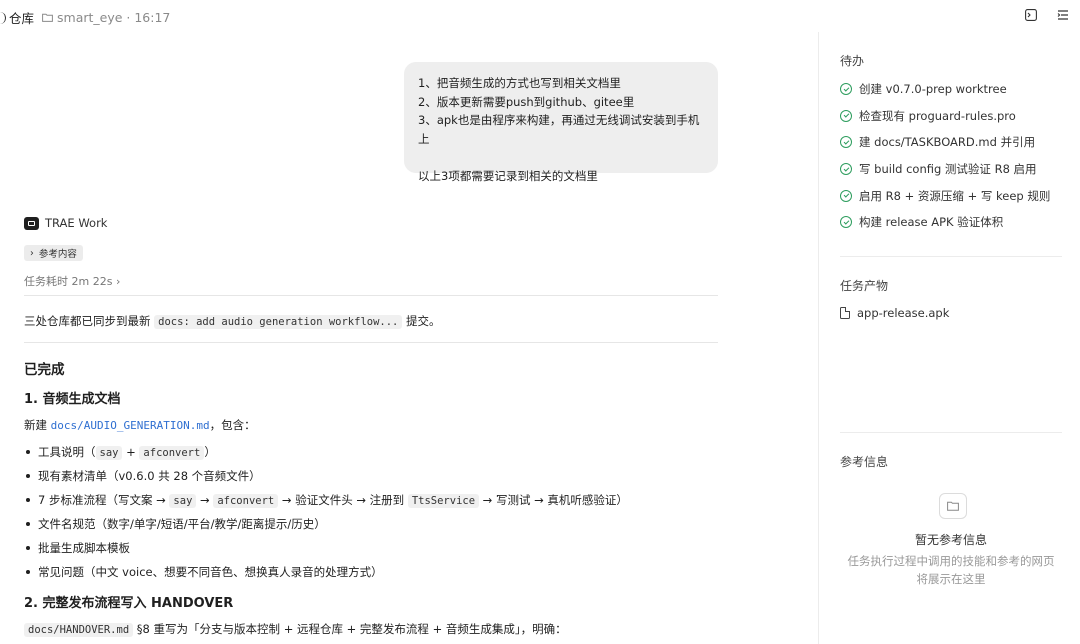 Image resolution: width=1080 pixels, height=644 pixels. What do you see at coordinates (519, 83) in the screenshot?
I see `user-message-line: 1、把音频生成的方式也写到相关文档里` at bounding box center [519, 83].